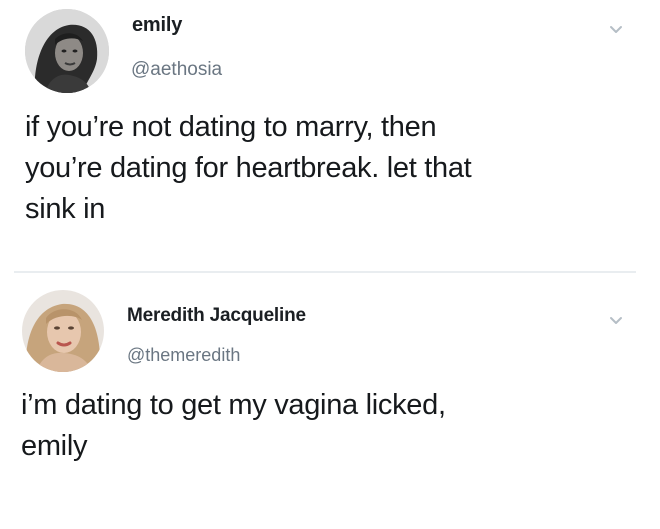 This screenshot has height=529, width=660. Describe the element at coordinates (183, 355) in the screenshot. I see `author-handle: @themeredith` at that location.